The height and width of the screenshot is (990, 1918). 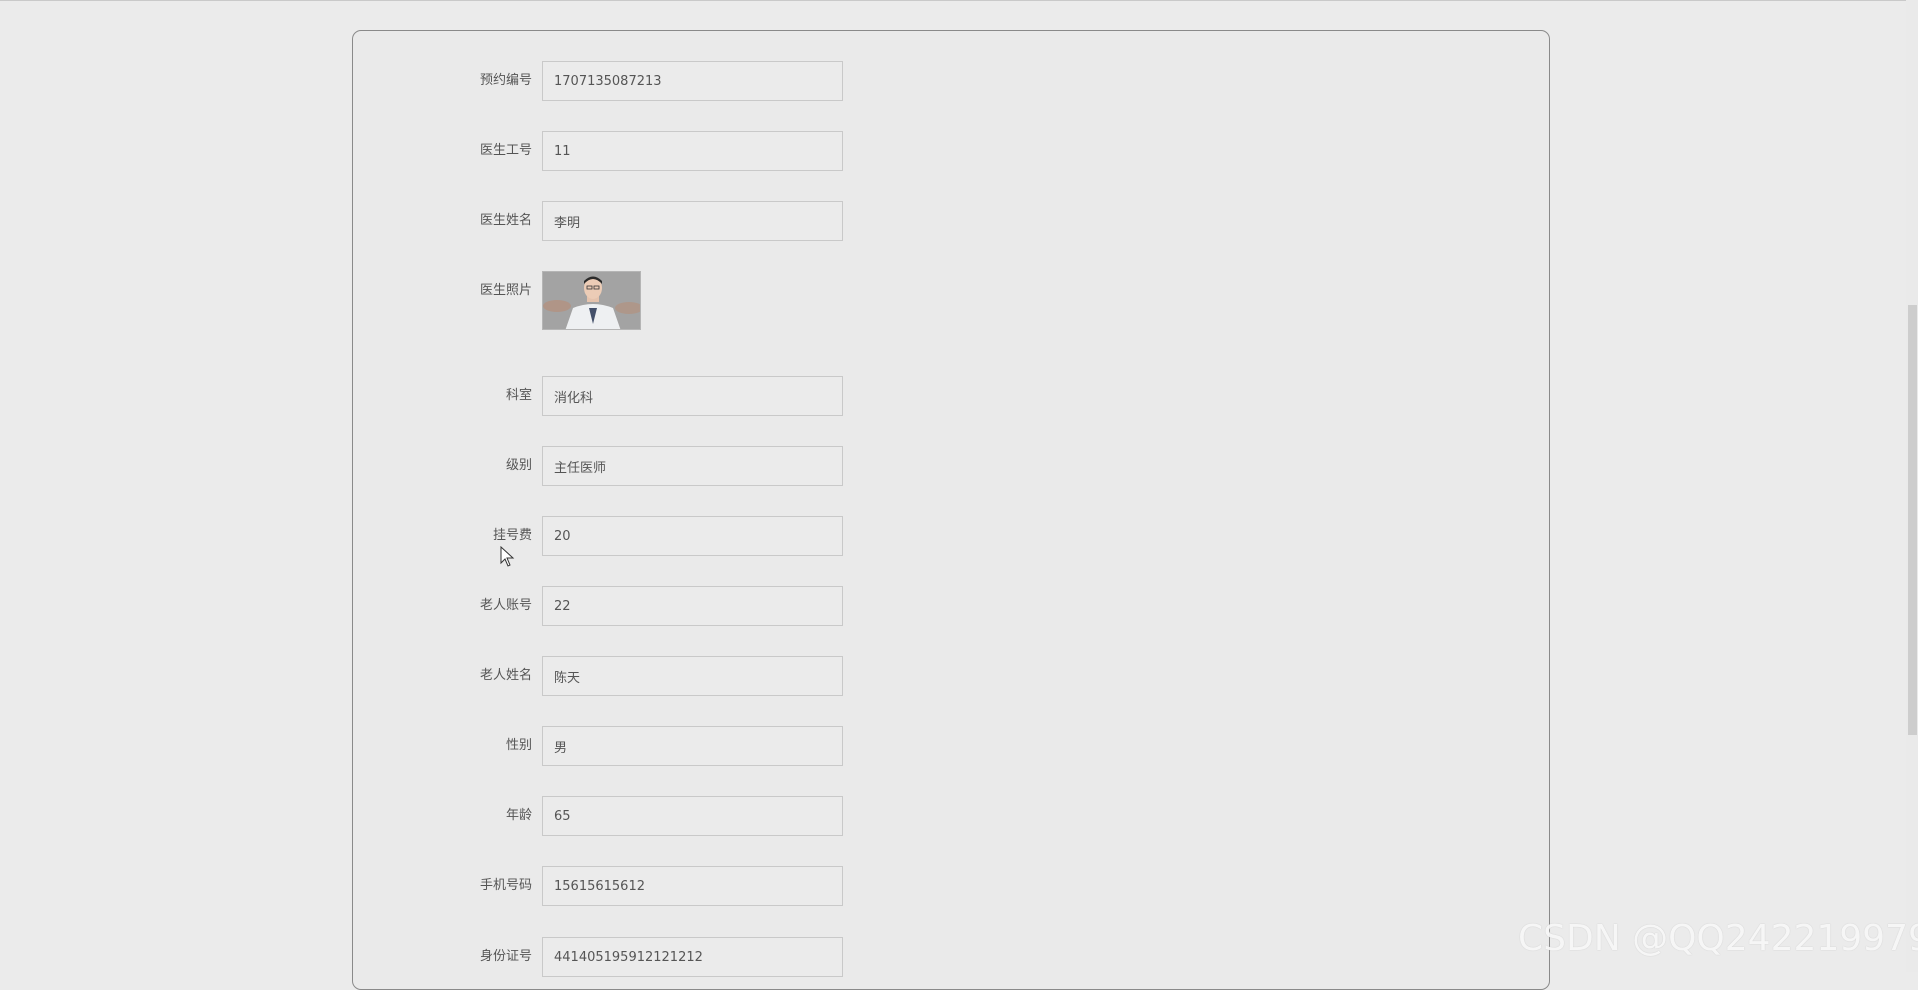 I want to click on doctor-id-input, so click(x=692, y=151).